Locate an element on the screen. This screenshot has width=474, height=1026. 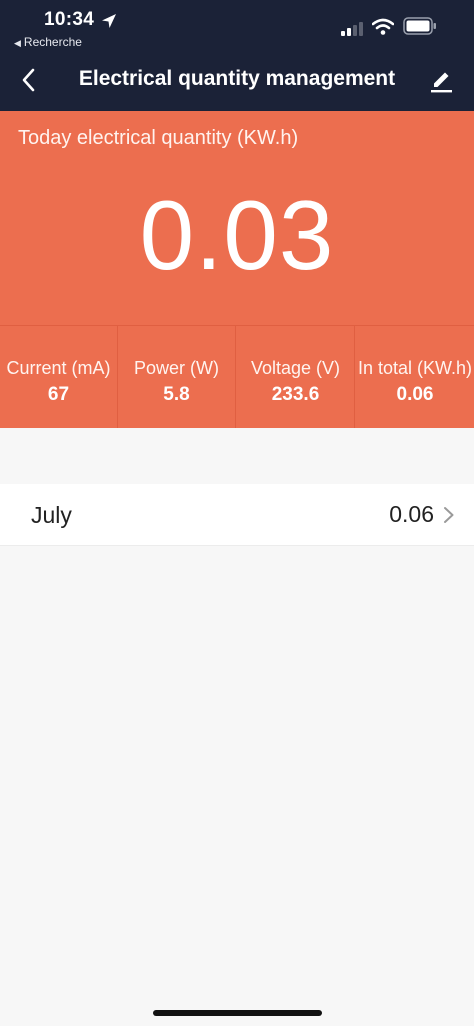
stat-current: Current (mA) 67 is located at coordinates (59, 377).